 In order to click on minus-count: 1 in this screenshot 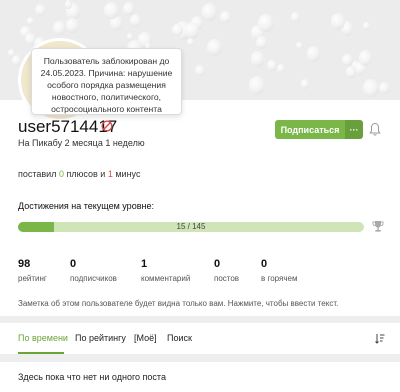, I will do `click(110, 174)`.